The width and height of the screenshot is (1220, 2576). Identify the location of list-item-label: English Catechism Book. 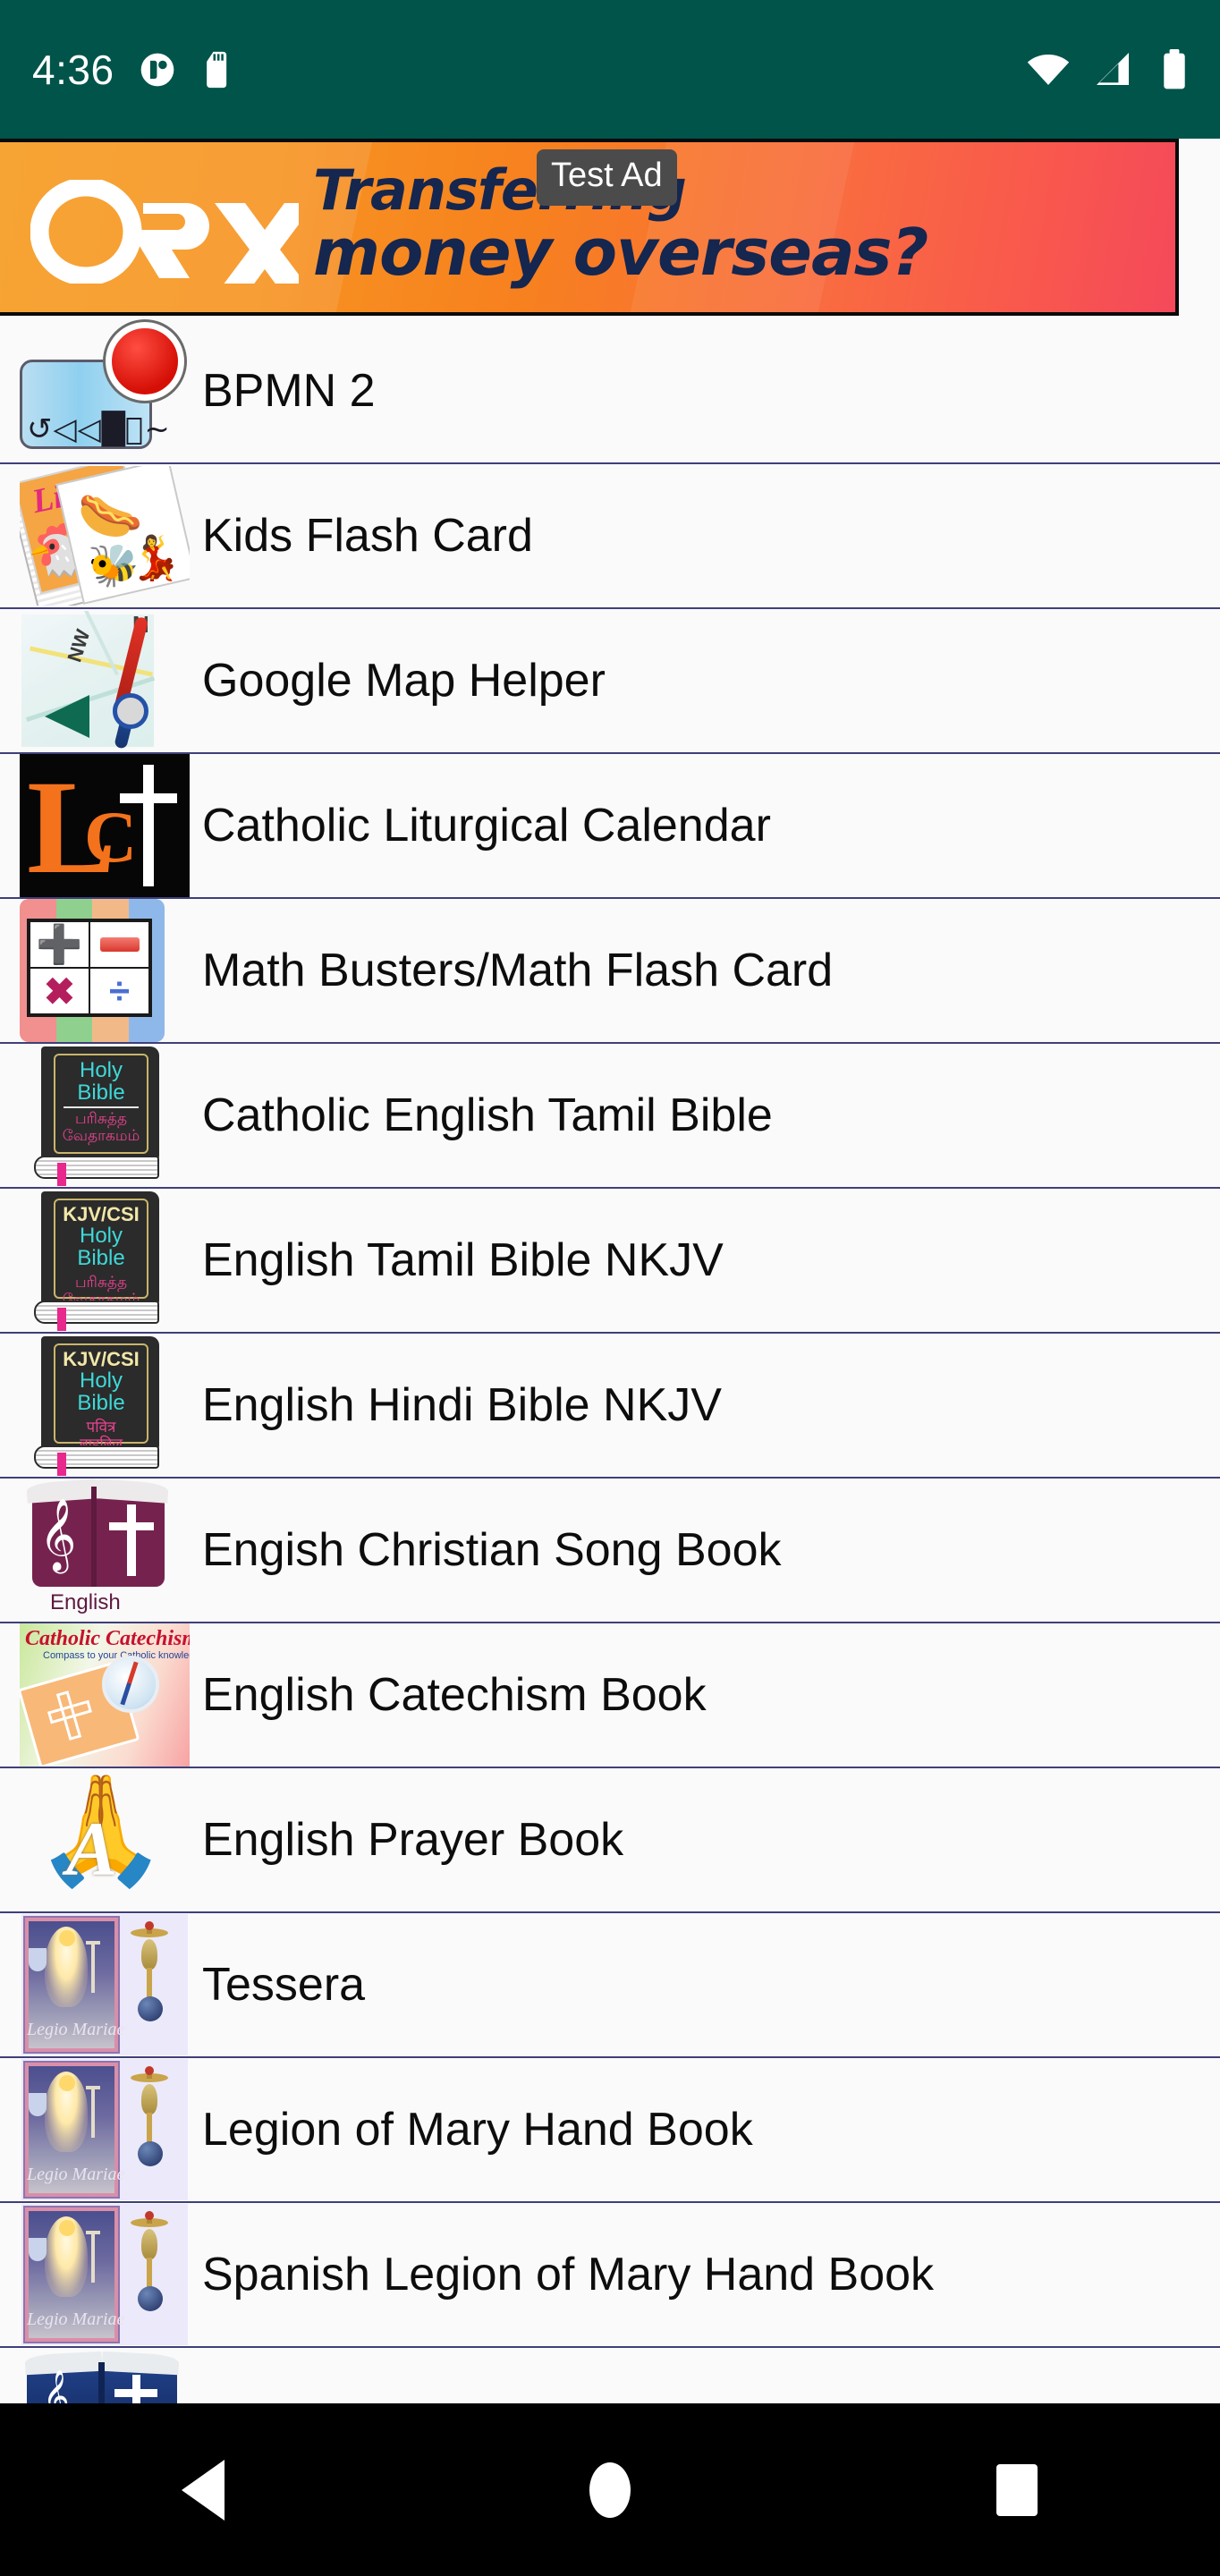
(454, 1695).